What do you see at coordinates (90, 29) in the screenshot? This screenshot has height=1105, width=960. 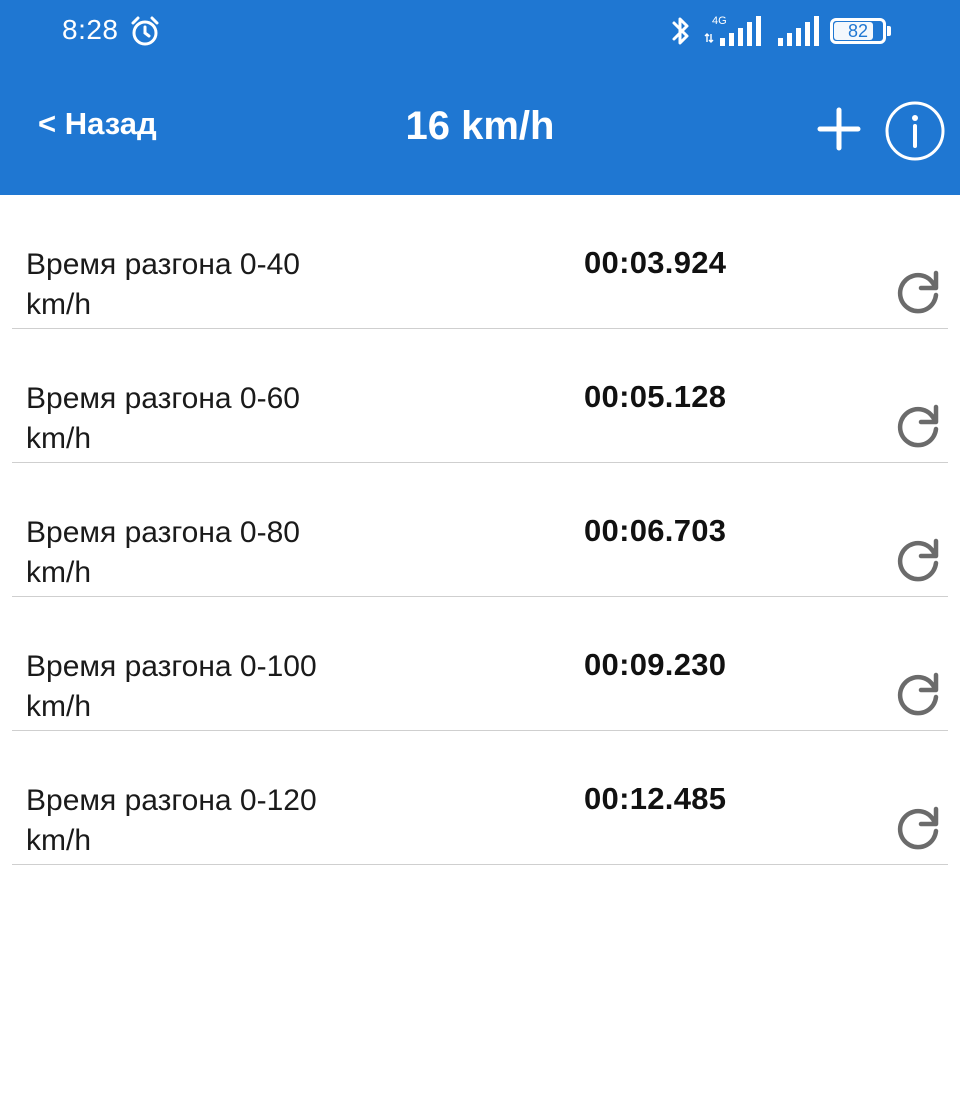 I see `status-time: 8:28` at bounding box center [90, 29].